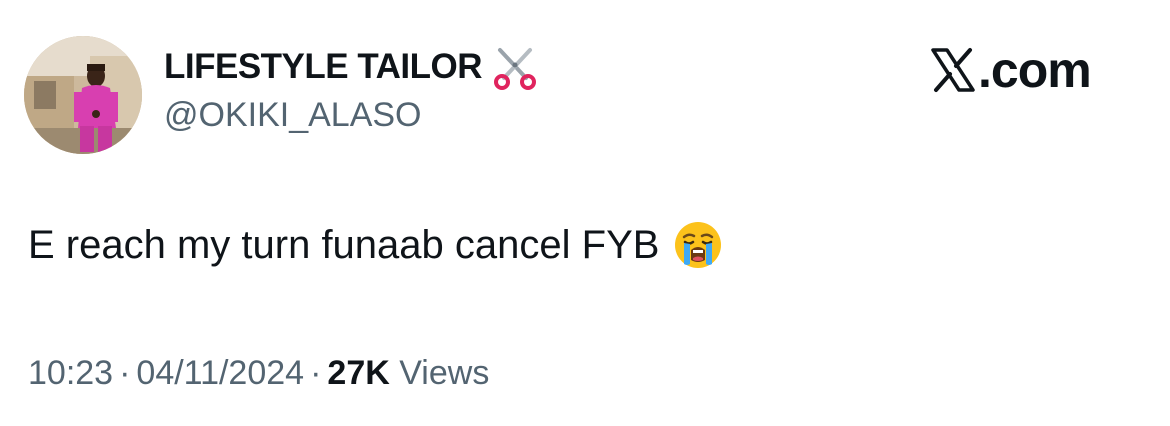 This screenshot has width=1170, height=426. What do you see at coordinates (515, 67) in the screenshot?
I see `scissors-icon` at bounding box center [515, 67].